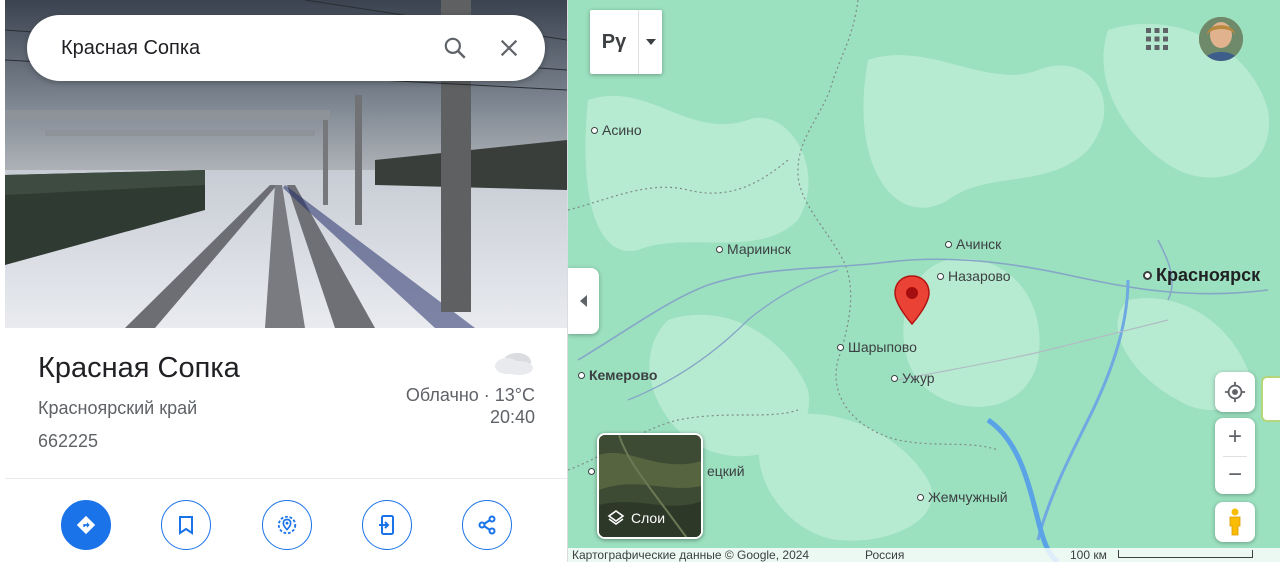 The width and height of the screenshot is (1280, 562). I want to click on send-to-phone-button, so click(387, 525).